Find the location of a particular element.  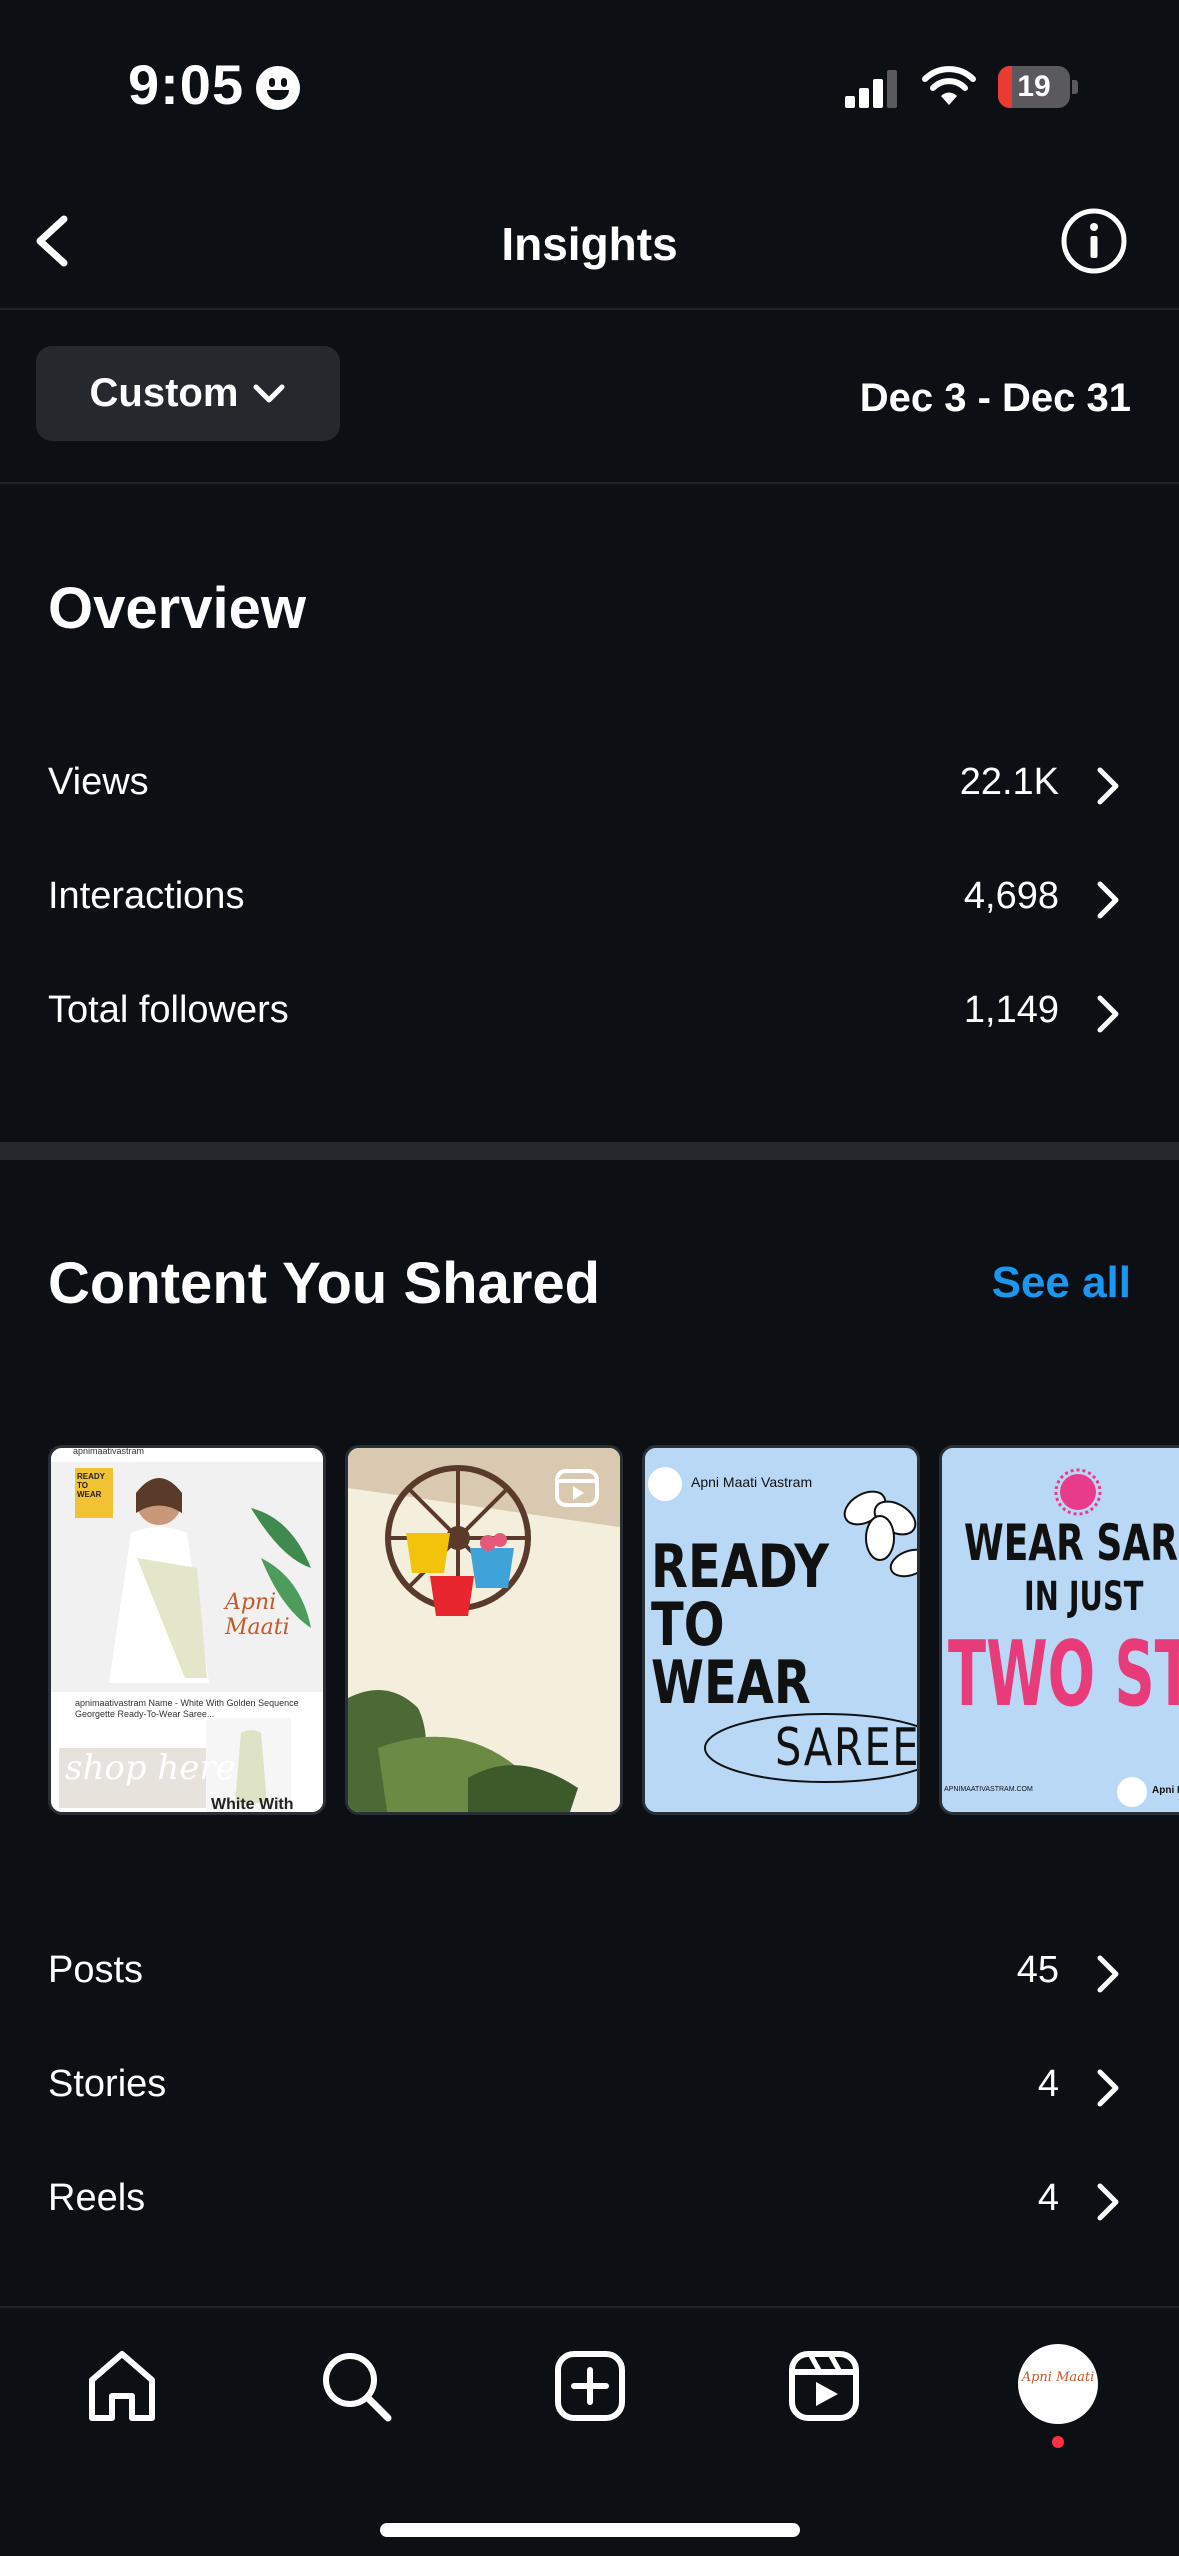

content-row-posts: Posts 45 is located at coordinates (589, 1973).